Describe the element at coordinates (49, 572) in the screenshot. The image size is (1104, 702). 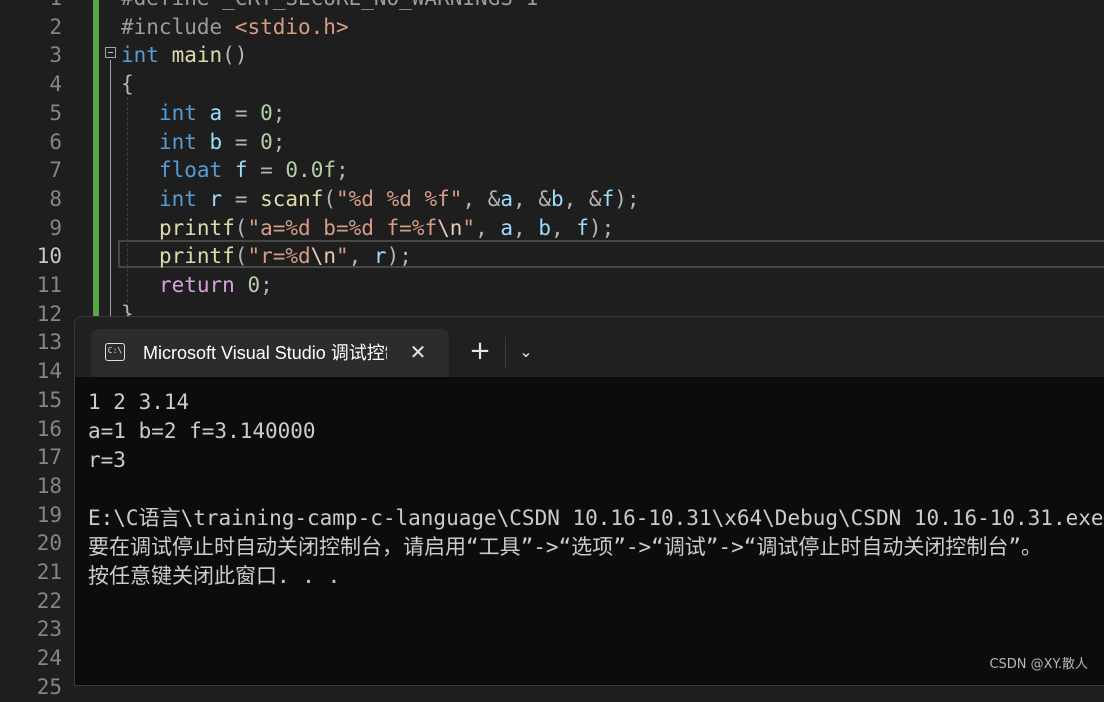
I see `line-number: 21` at that location.